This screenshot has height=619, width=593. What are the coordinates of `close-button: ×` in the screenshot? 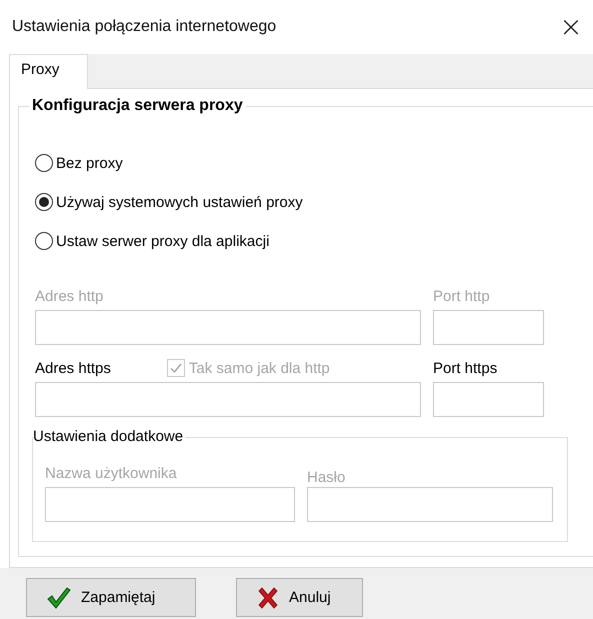 It's located at (571, 27).